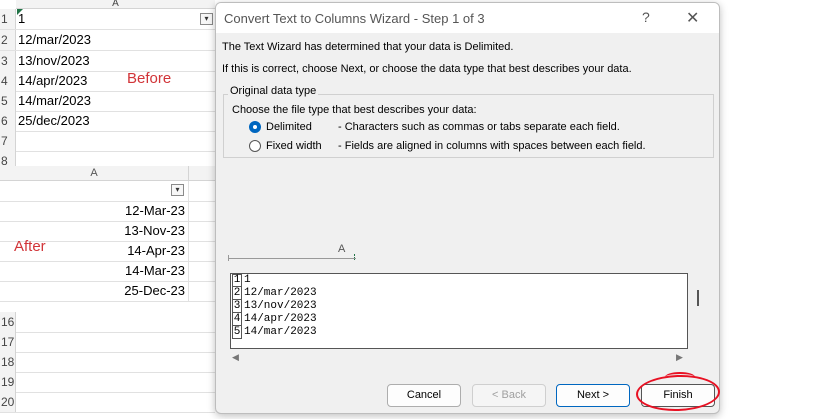  I want to click on table-row: 1 1 ▾, so click(107, 19).